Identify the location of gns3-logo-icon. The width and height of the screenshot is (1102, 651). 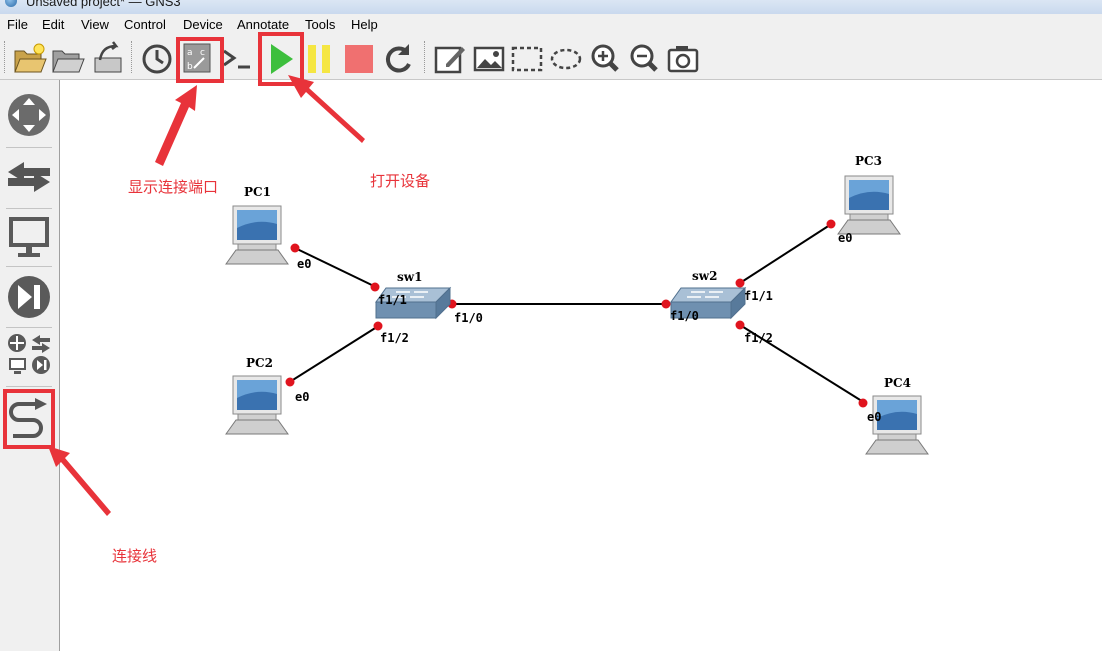
(11, 3).